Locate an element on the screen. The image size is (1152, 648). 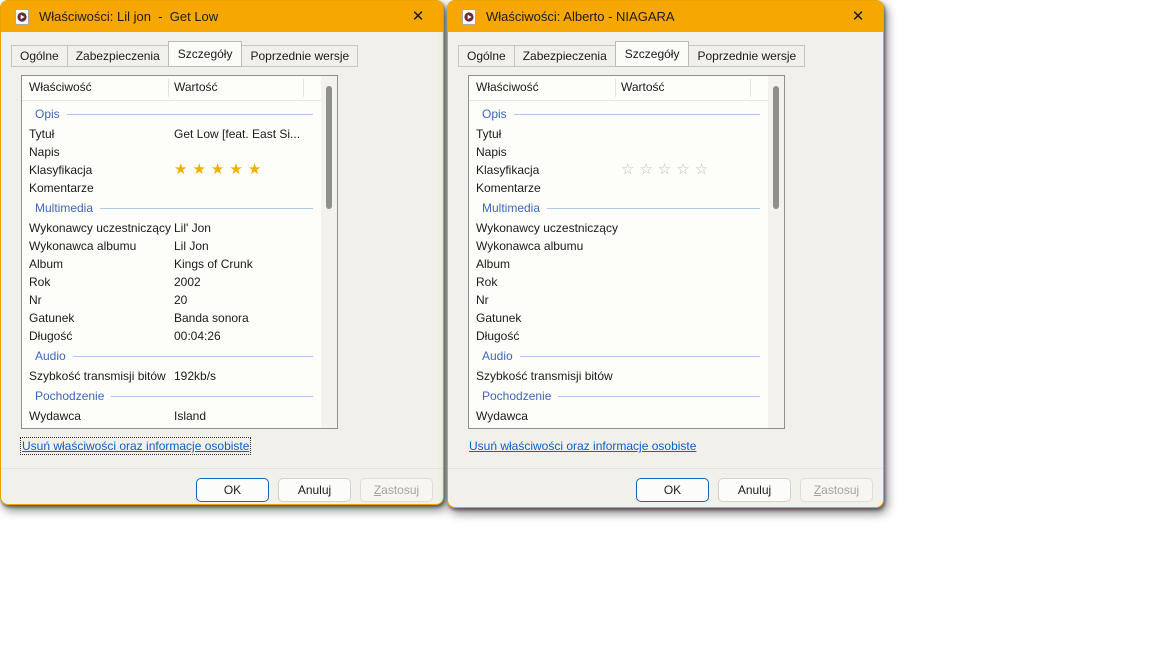
property-row: Szybkość transmisji bitów is located at coordinates (618, 376).